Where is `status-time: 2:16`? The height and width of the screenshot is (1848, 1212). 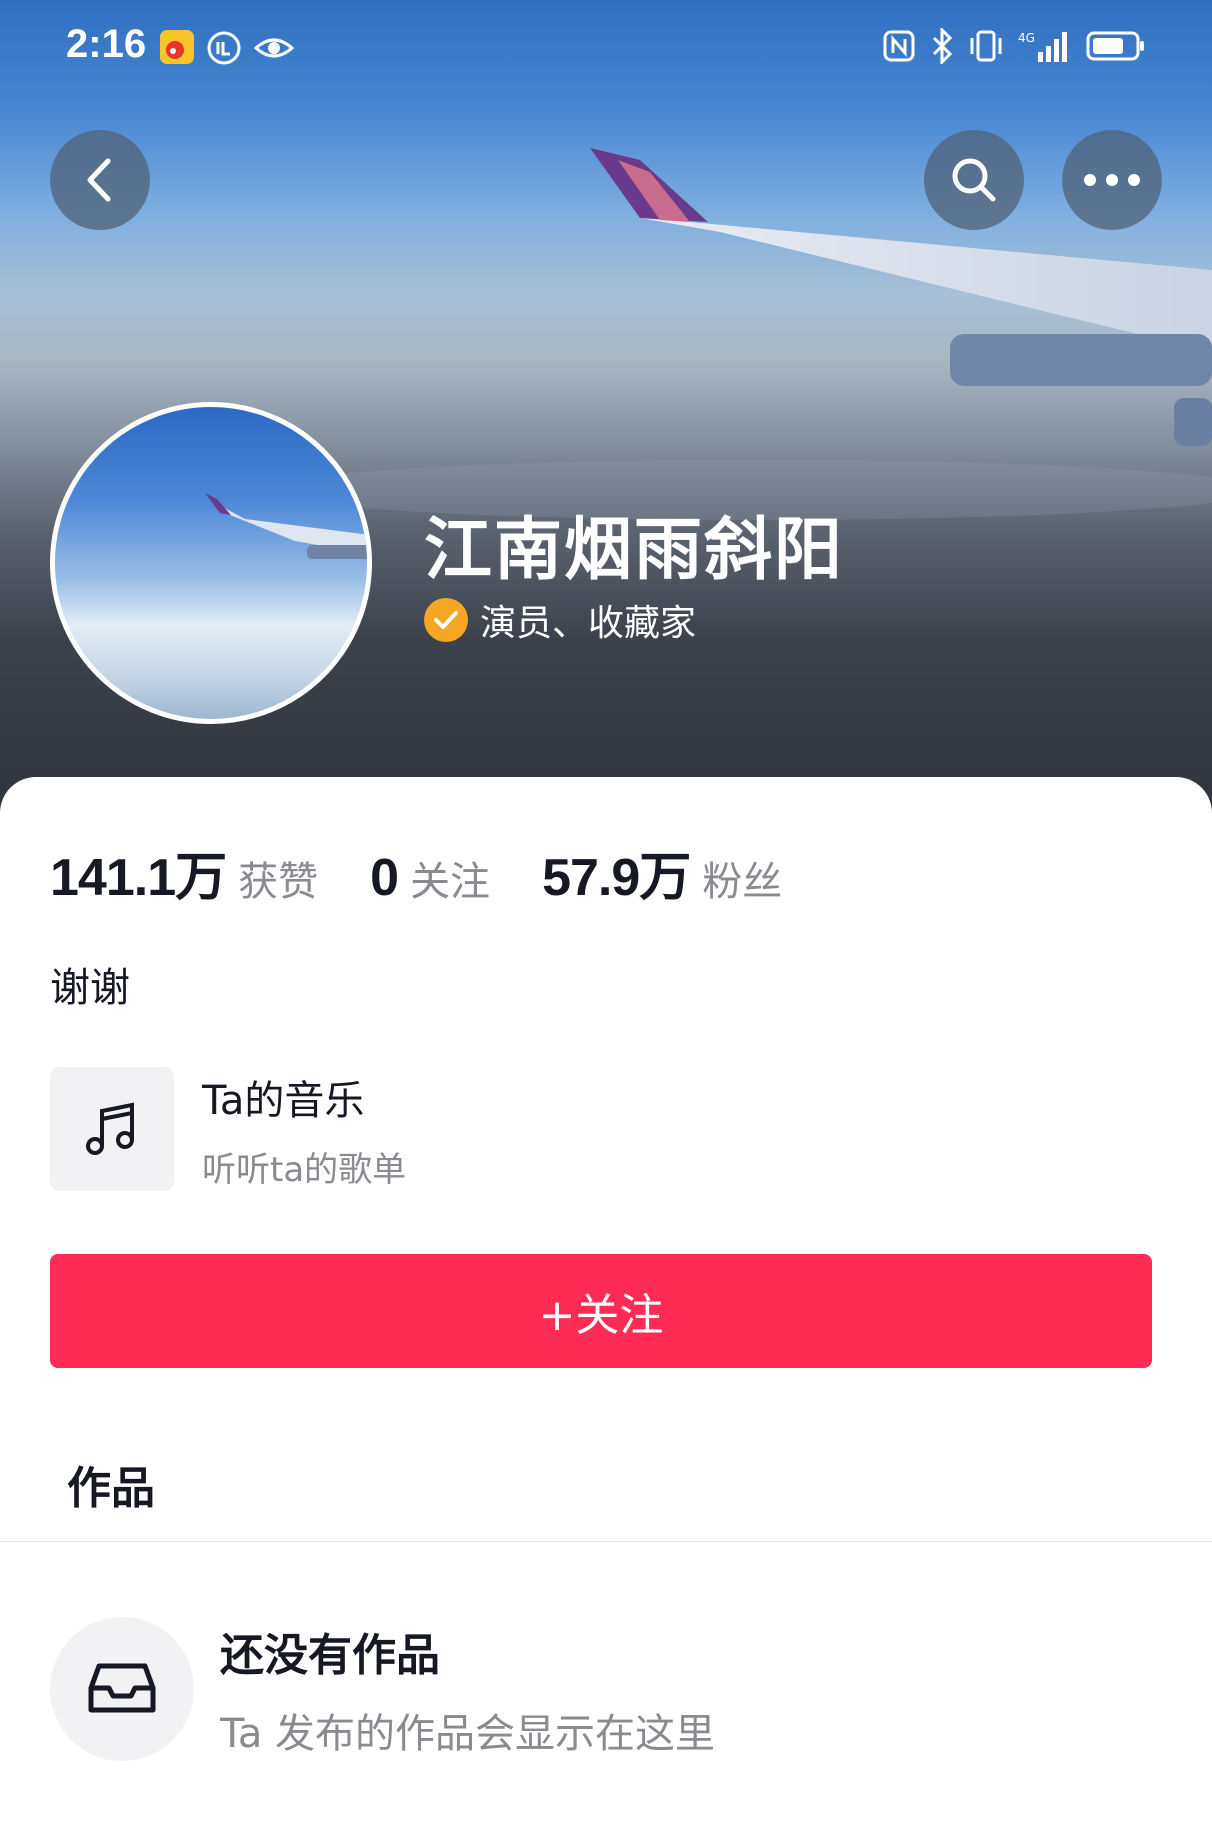
status-time: 2:16 is located at coordinates (106, 44).